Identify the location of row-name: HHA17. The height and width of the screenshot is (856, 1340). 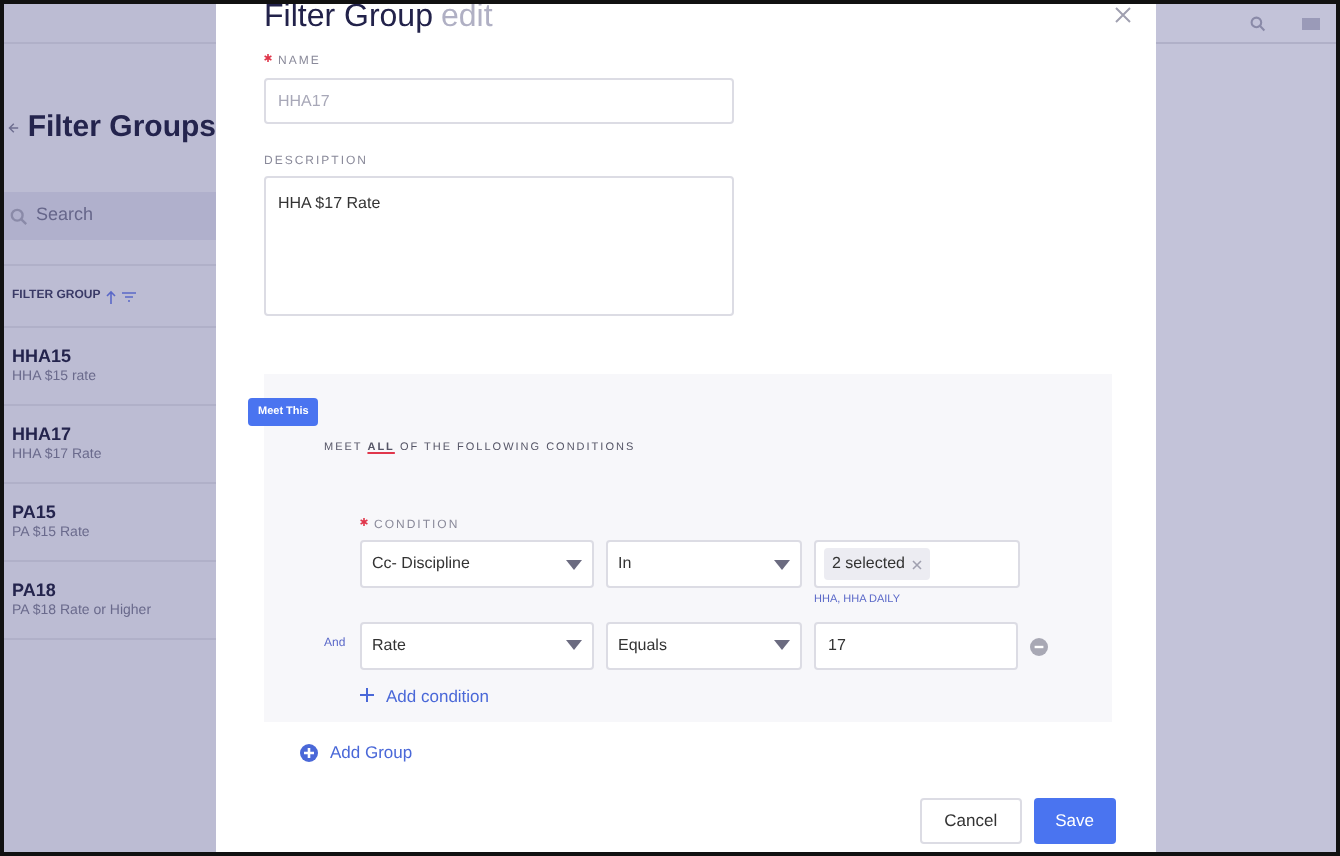
(43, 434).